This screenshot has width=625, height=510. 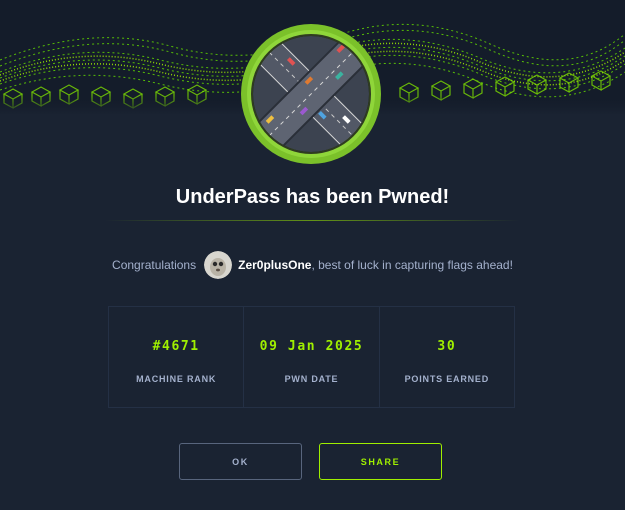 I want to click on title-divider, so click(x=312, y=220).